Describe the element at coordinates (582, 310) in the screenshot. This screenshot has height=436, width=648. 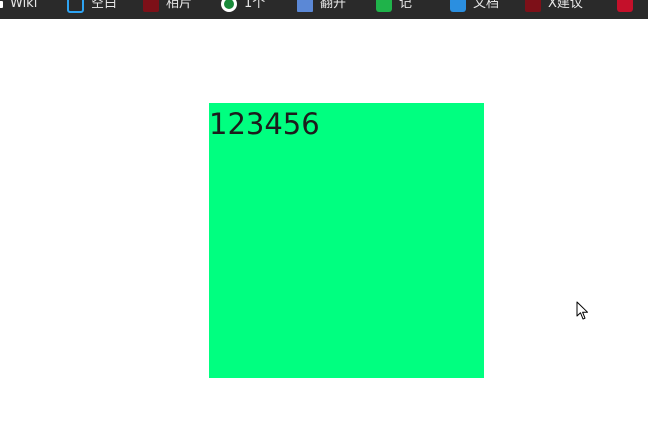
I see `mouse-pointer-icon` at that location.